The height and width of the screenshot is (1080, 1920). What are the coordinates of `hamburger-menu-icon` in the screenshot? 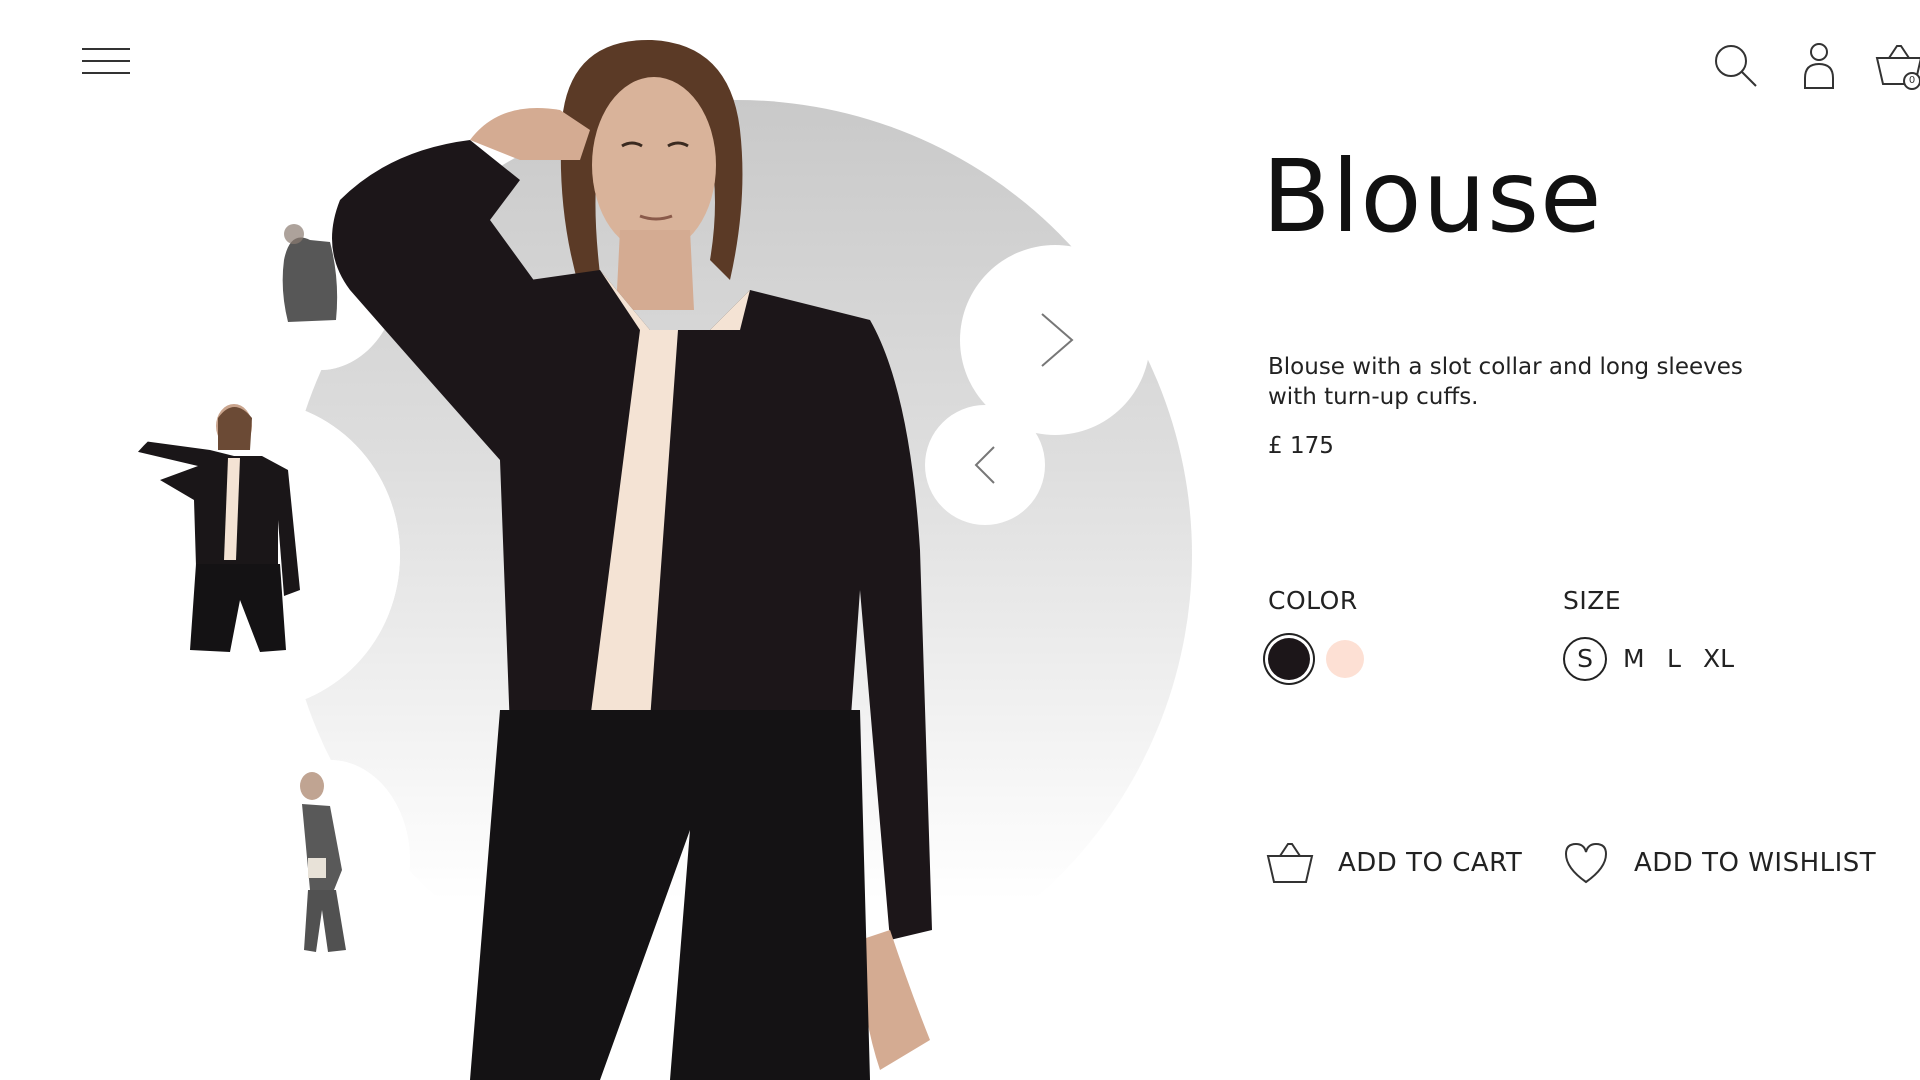 It's located at (106, 61).